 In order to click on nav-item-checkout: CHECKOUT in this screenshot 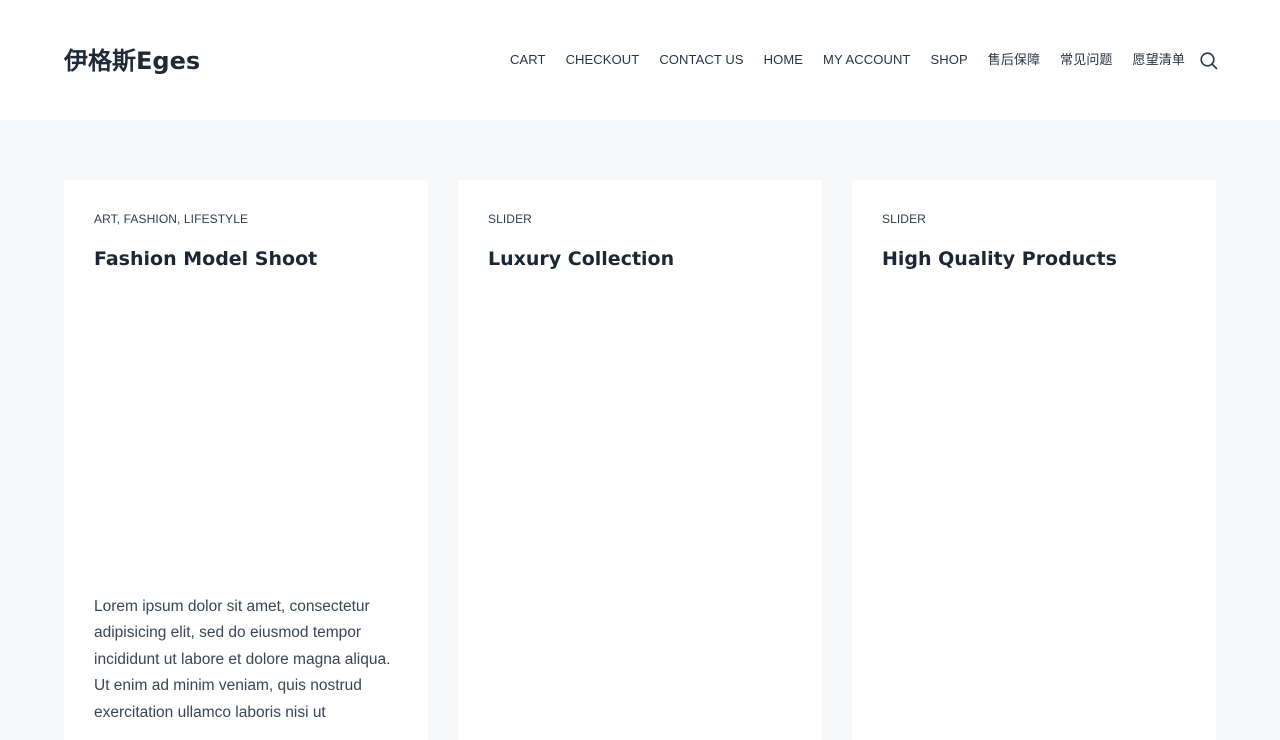, I will do `click(603, 60)`.